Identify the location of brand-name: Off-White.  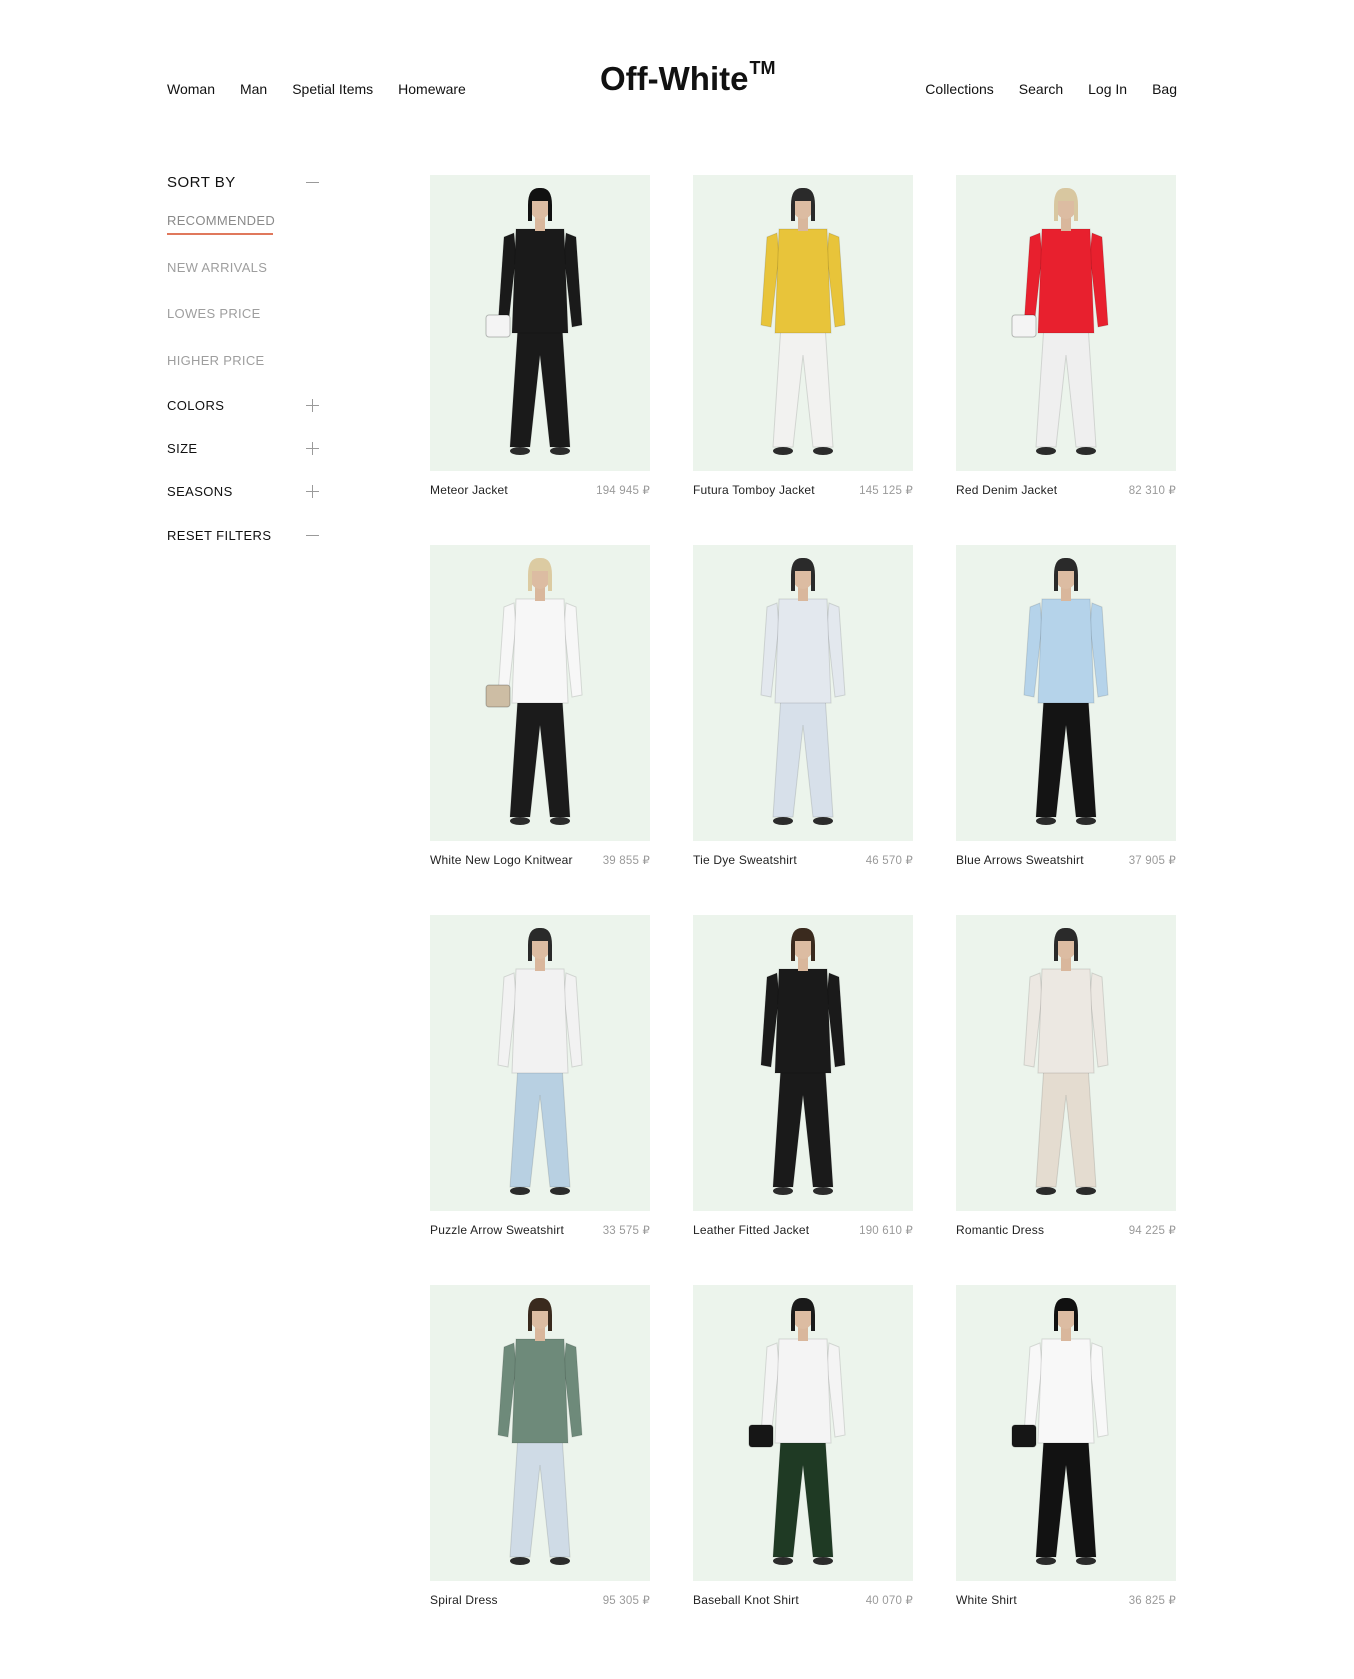
(674, 78).